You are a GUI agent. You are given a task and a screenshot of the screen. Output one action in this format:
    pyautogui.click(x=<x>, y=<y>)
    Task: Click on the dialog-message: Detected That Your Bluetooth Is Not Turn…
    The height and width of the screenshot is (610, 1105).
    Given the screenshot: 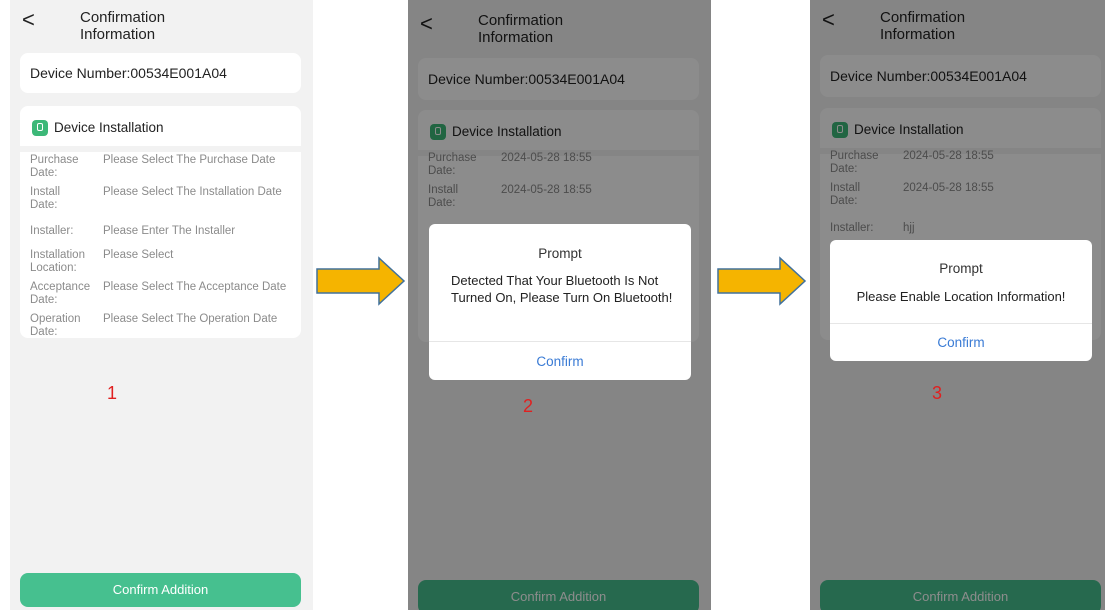 What is the action you would take?
    pyautogui.click(x=562, y=289)
    